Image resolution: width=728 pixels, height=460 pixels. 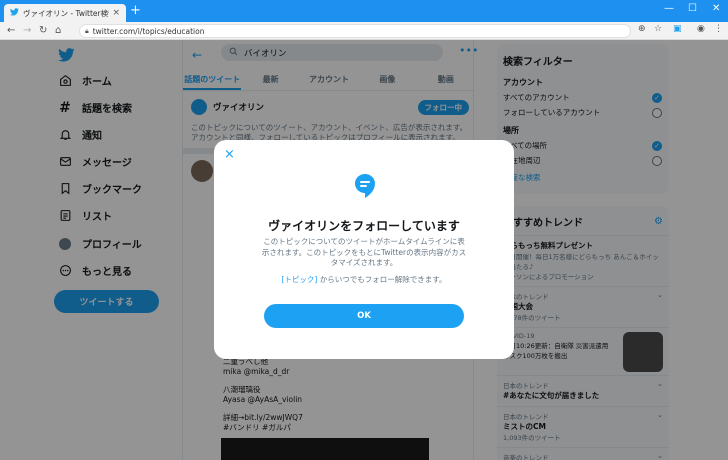 I want to click on extension-icon: ▣, so click(x=677, y=29).